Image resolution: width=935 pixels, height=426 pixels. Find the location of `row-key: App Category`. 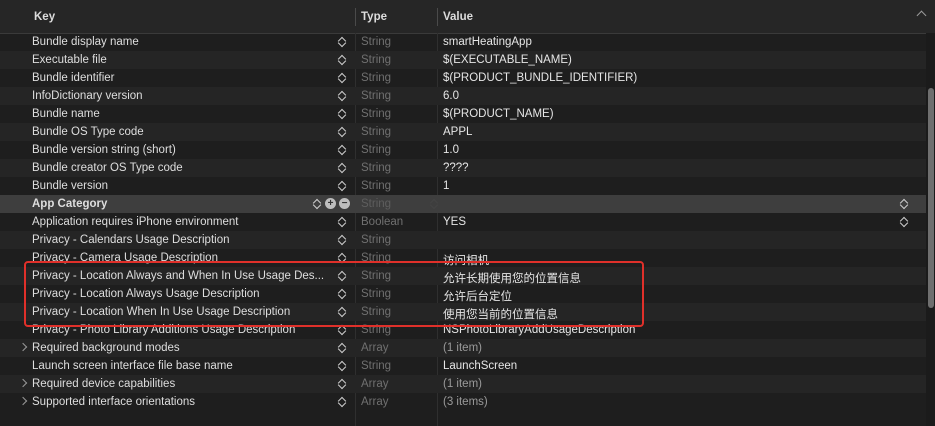

row-key: App Category is located at coordinates (180, 204).